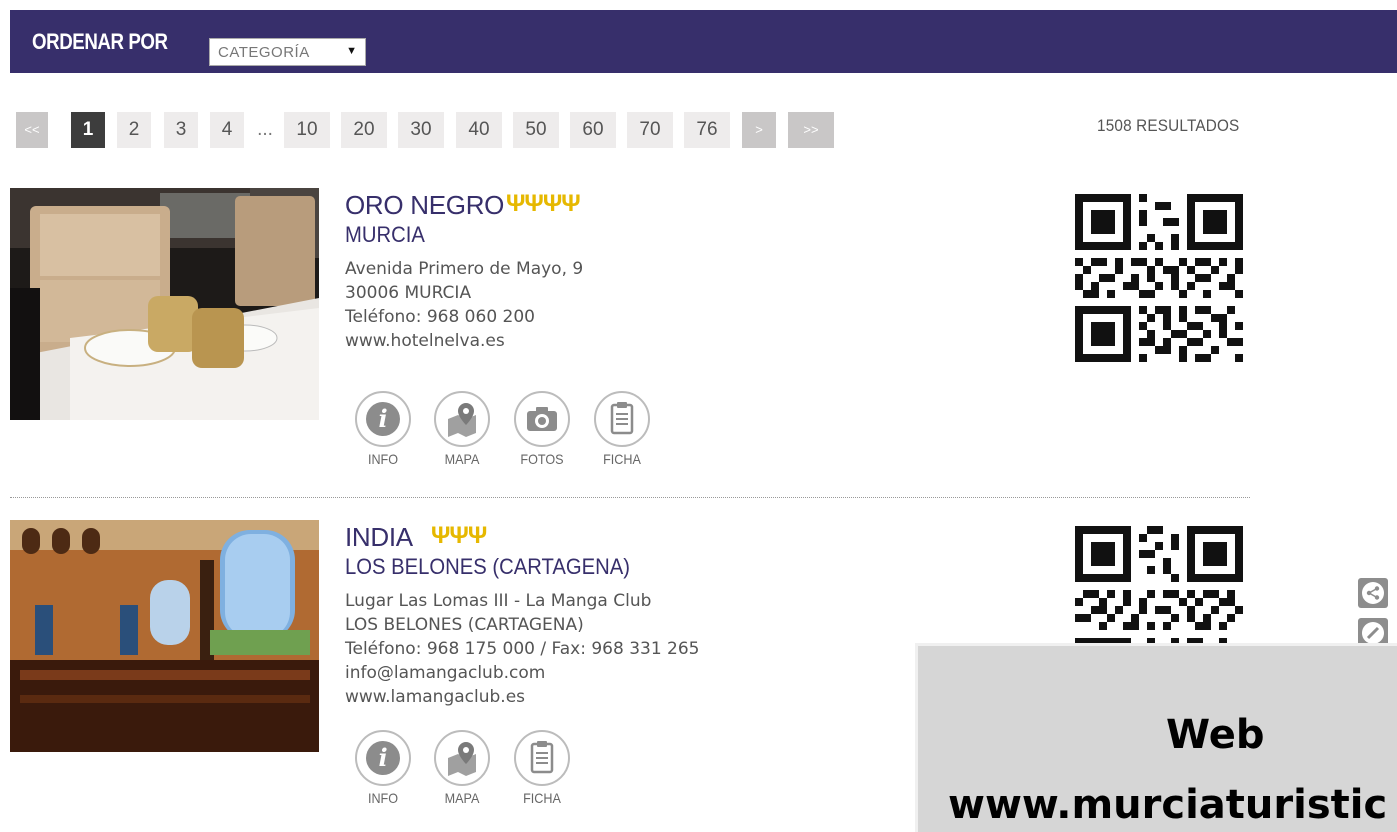 The height and width of the screenshot is (832, 1397). I want to click on page-link-3: 3, so click(181, 130).